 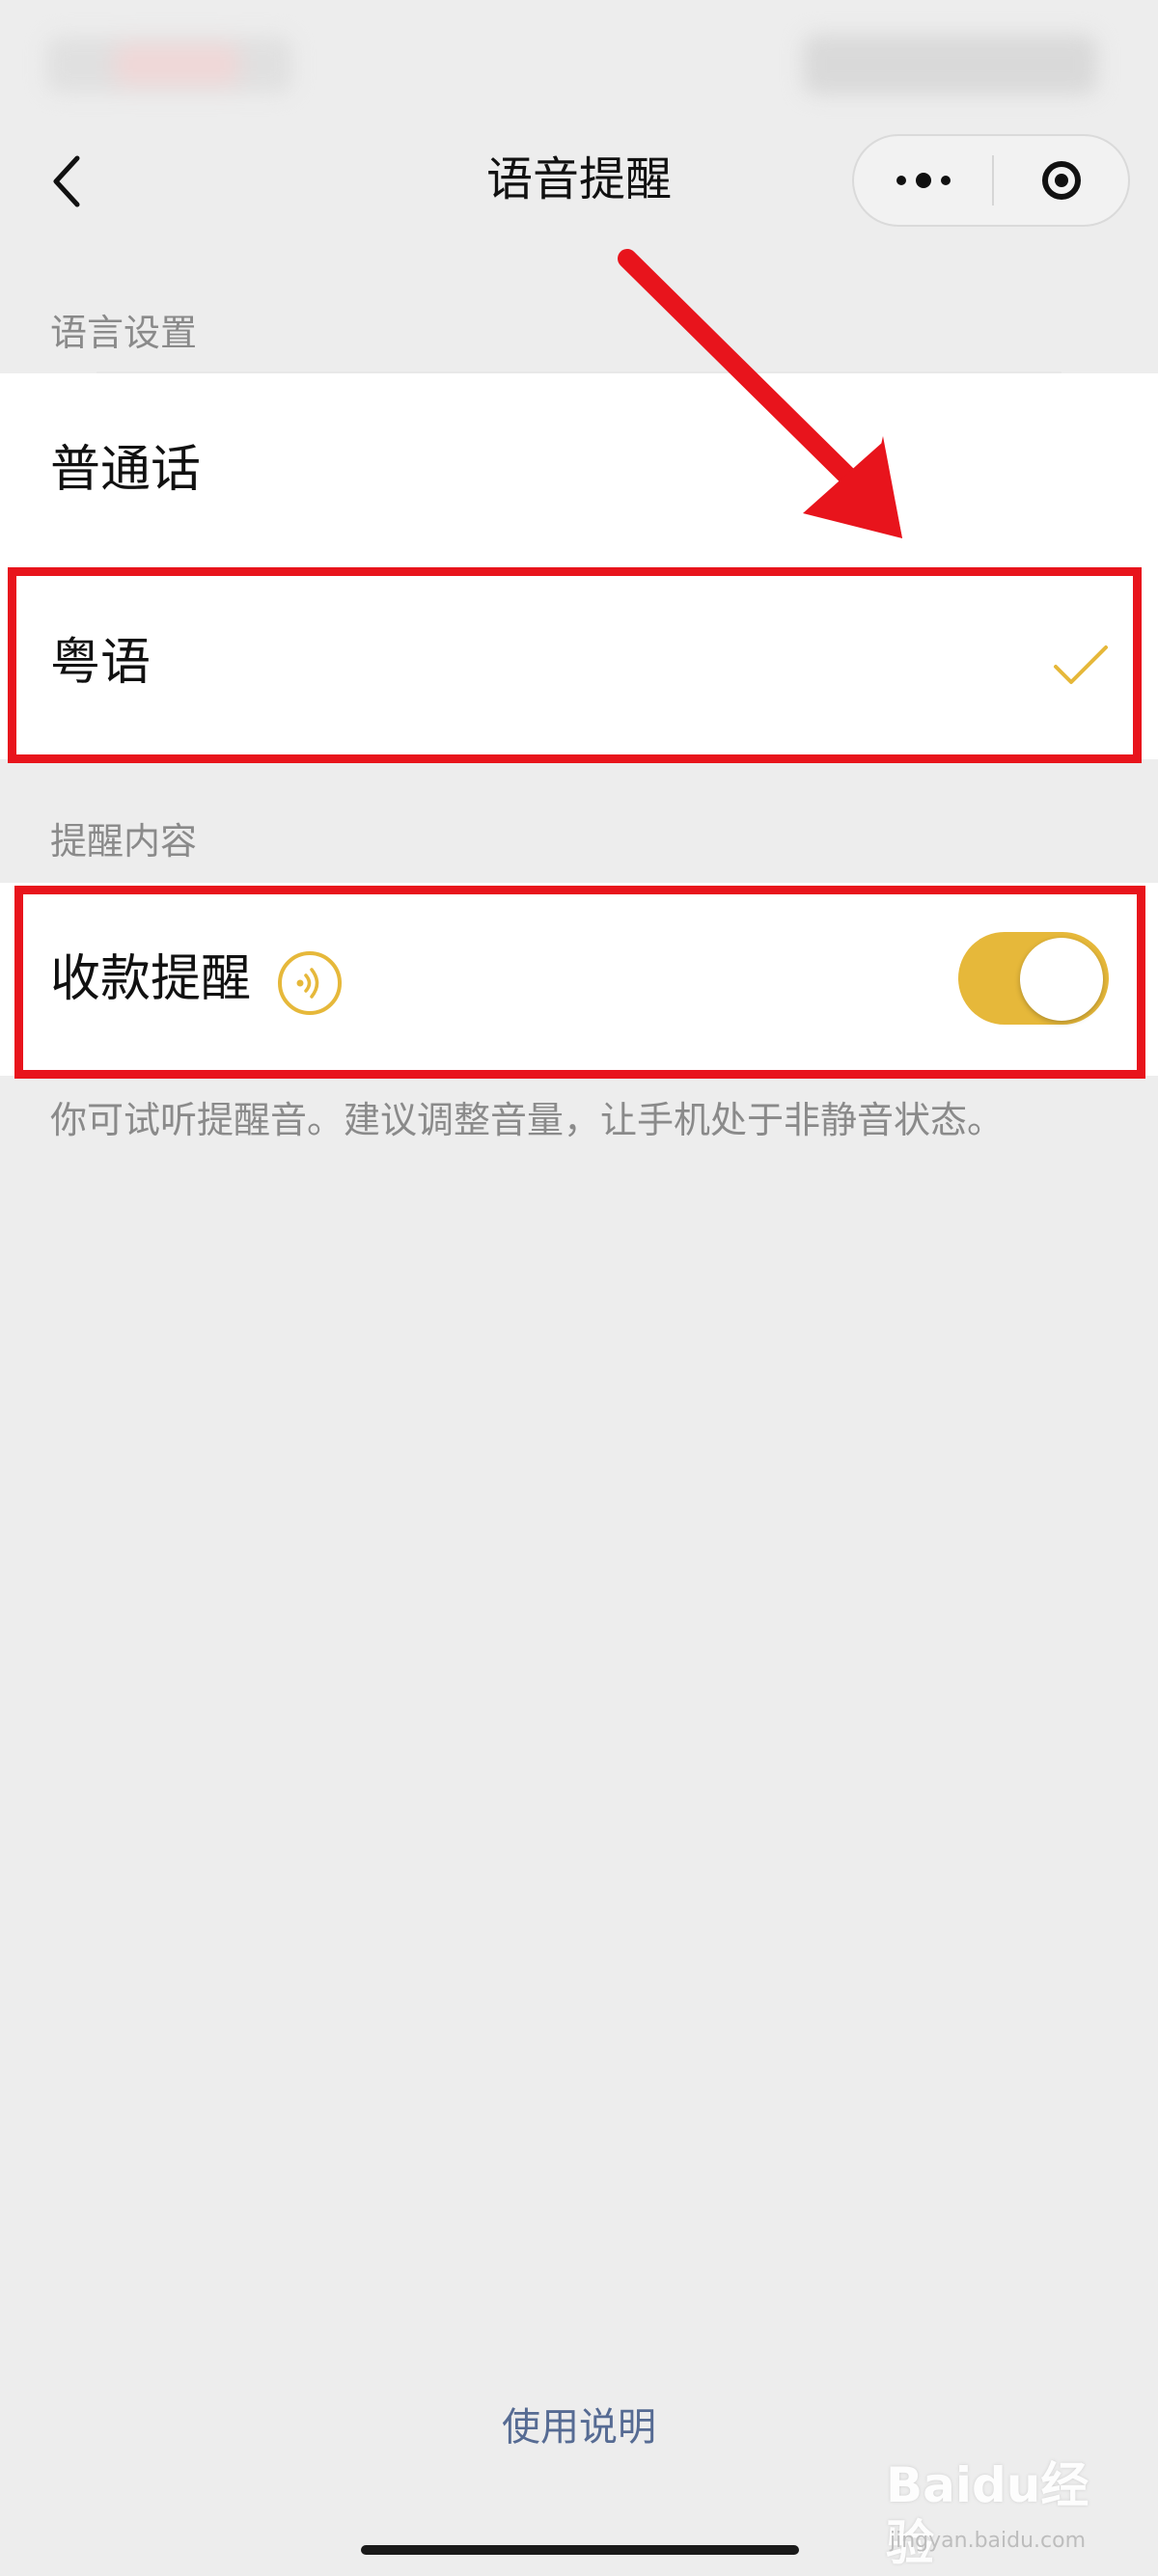 I want to click on content-section-header: 提醒内容, so click(x=124, y=841).